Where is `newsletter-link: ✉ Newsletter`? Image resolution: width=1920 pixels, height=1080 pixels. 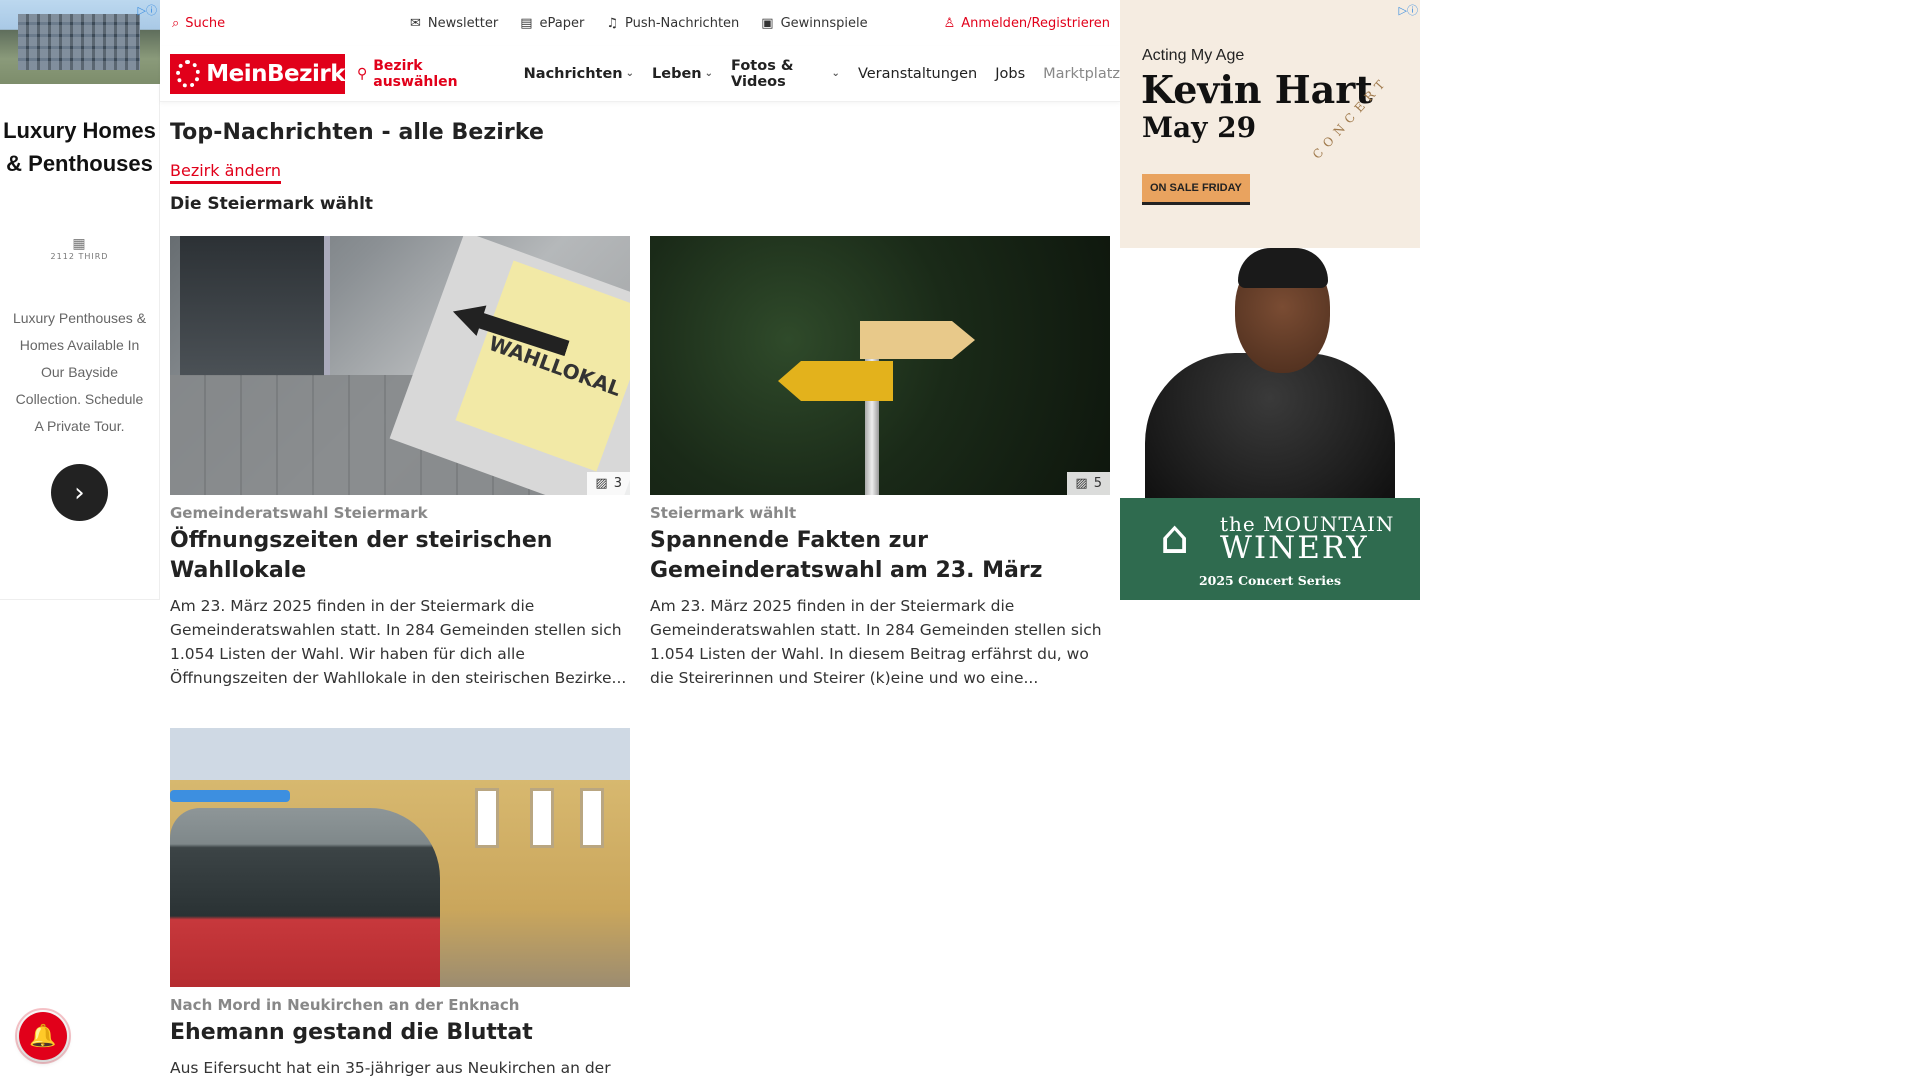
newsletter-link: ✉ Newsletter is located at coordinates (454, 23).